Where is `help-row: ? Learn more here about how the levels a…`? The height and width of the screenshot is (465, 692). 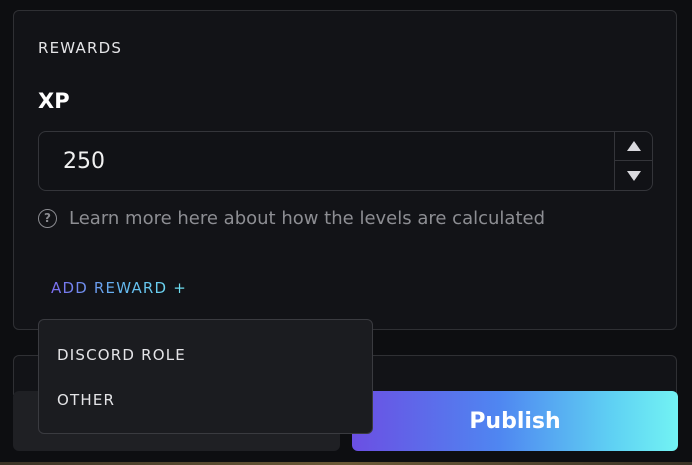 help-row: ? Learn more here about how the levels a… is located at coordinates (291, 218).